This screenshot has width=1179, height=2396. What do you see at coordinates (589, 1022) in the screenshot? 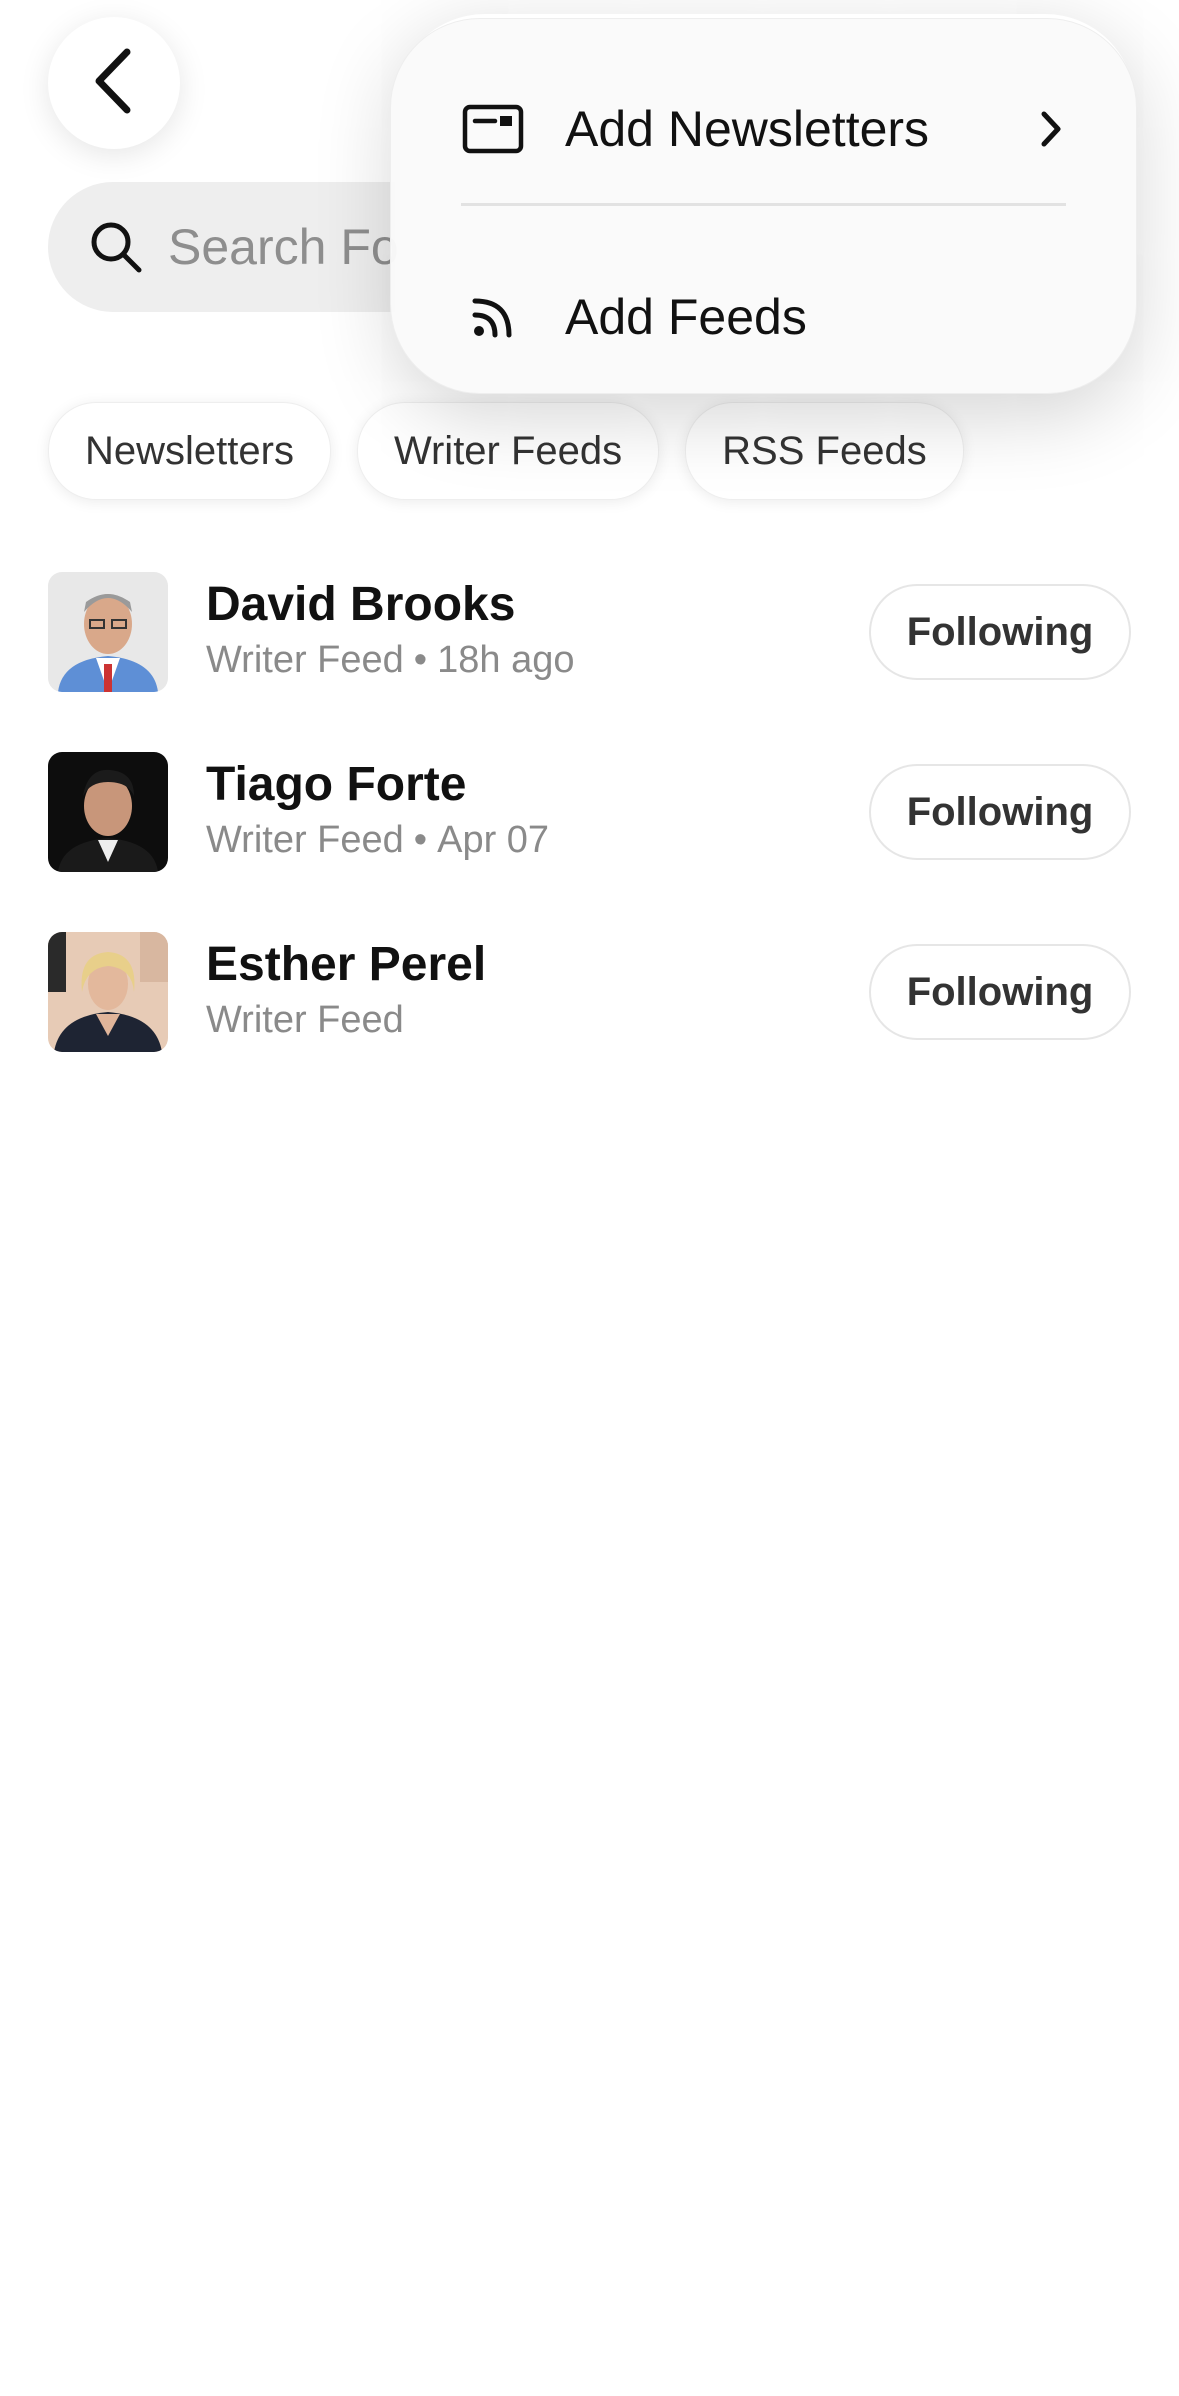
I see `list-item: Esther Perel Writer Feed Following` at bounding box center [589, 1022].